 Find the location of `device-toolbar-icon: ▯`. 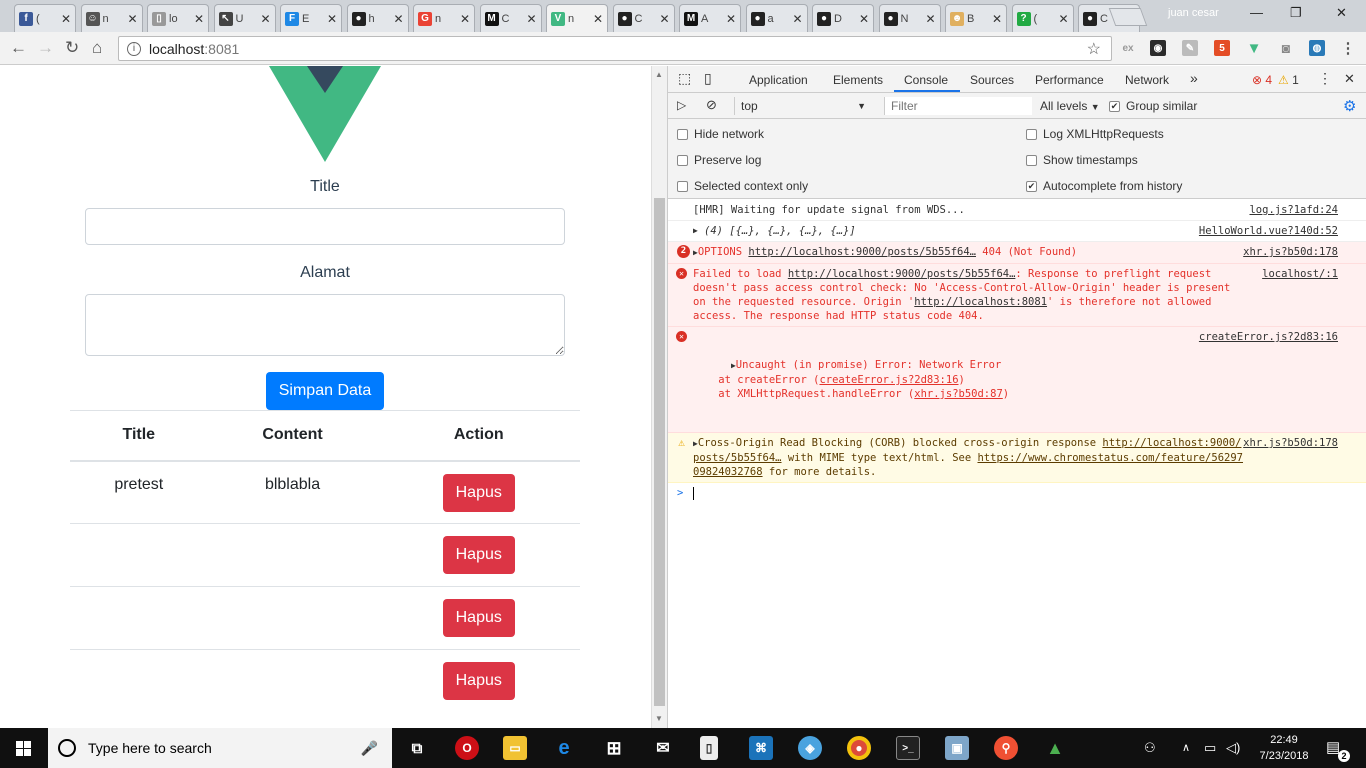

device-toolbar-icon: ▯ is located at coordinates (708, 78).